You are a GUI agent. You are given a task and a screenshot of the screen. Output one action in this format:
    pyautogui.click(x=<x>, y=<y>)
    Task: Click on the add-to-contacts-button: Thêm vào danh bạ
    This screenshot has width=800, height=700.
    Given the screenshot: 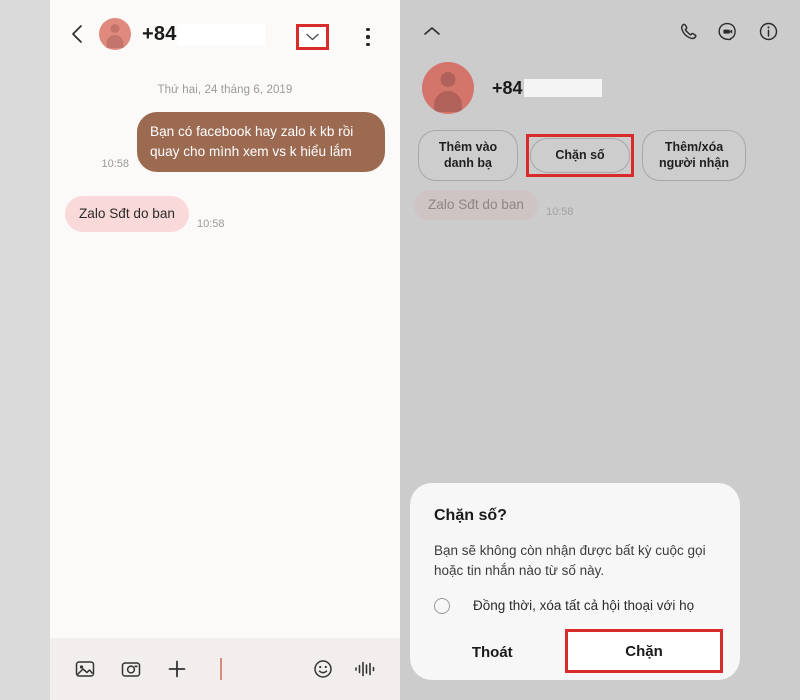 What is the action you would take?
    pyautogui.click(x=468, y=156)
    